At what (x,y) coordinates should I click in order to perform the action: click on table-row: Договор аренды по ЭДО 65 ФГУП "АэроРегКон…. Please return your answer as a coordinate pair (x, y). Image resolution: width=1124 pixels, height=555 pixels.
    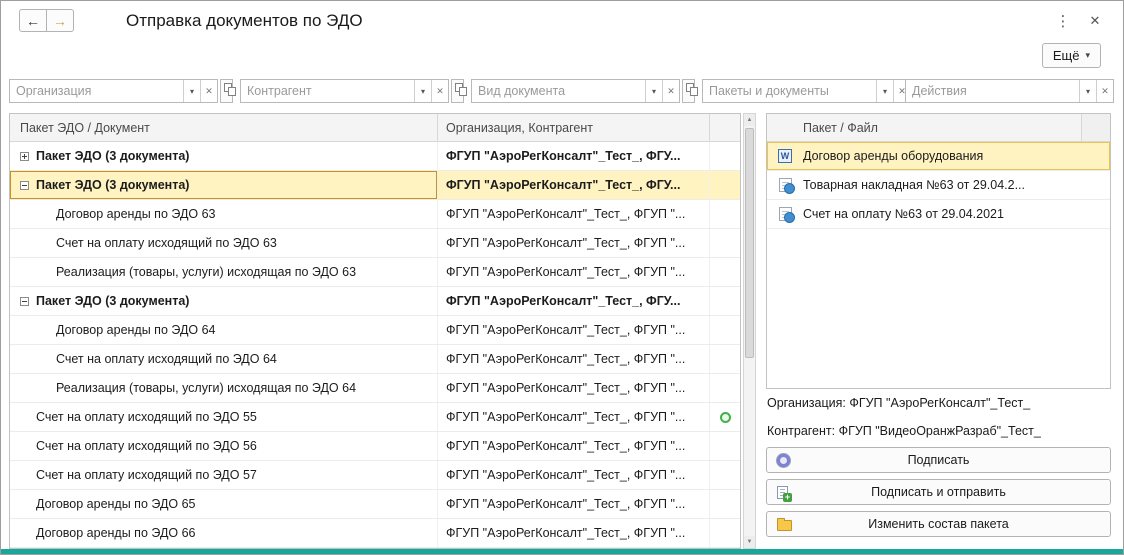
    Looking at the image, I should click on (375, 504).